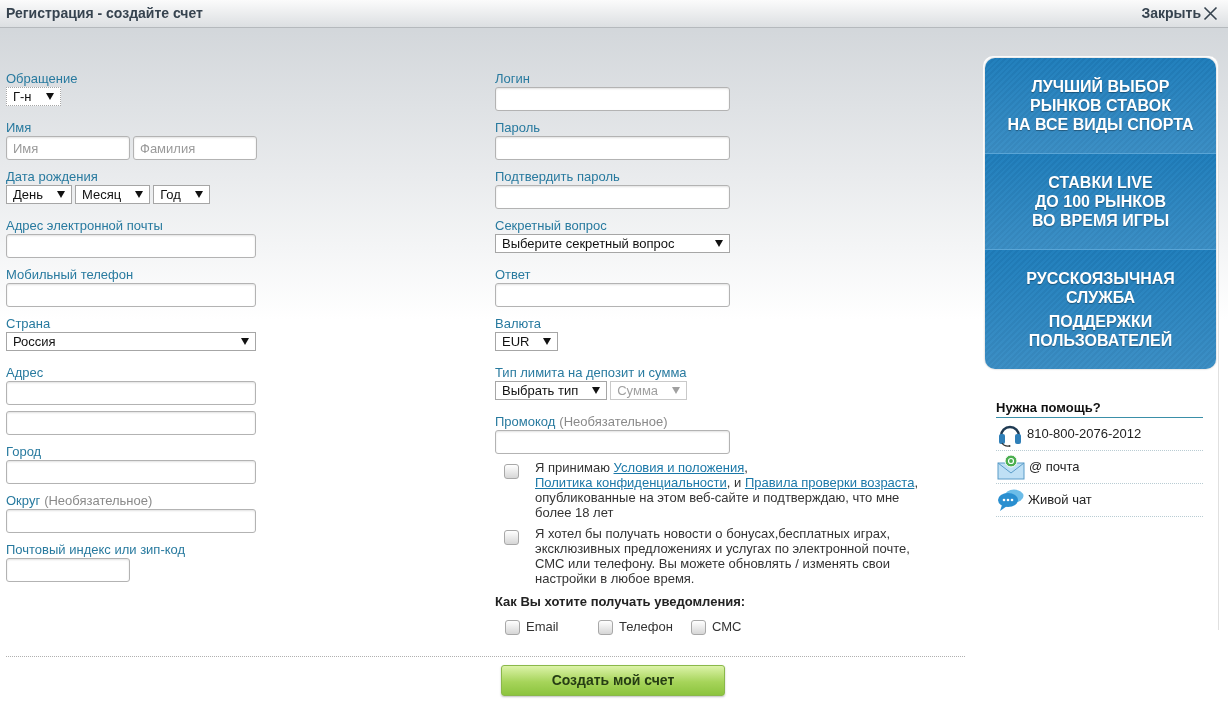  I want to click on input-field: Фамилия, so click(195, 148).